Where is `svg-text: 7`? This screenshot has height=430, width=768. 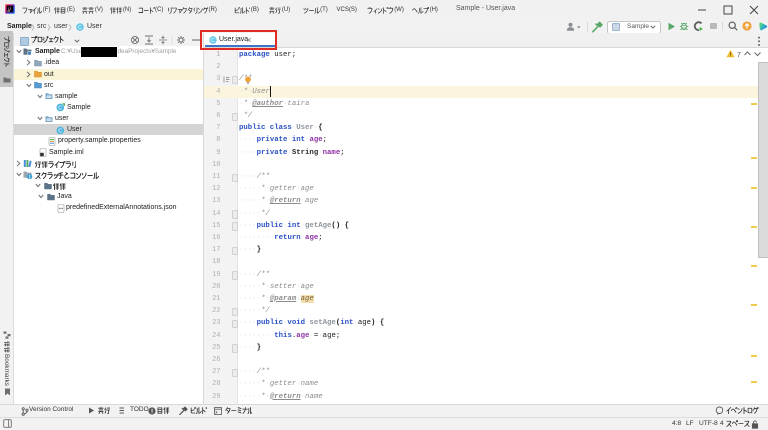
svg-text: 7 is located at coordinates (739, 55).